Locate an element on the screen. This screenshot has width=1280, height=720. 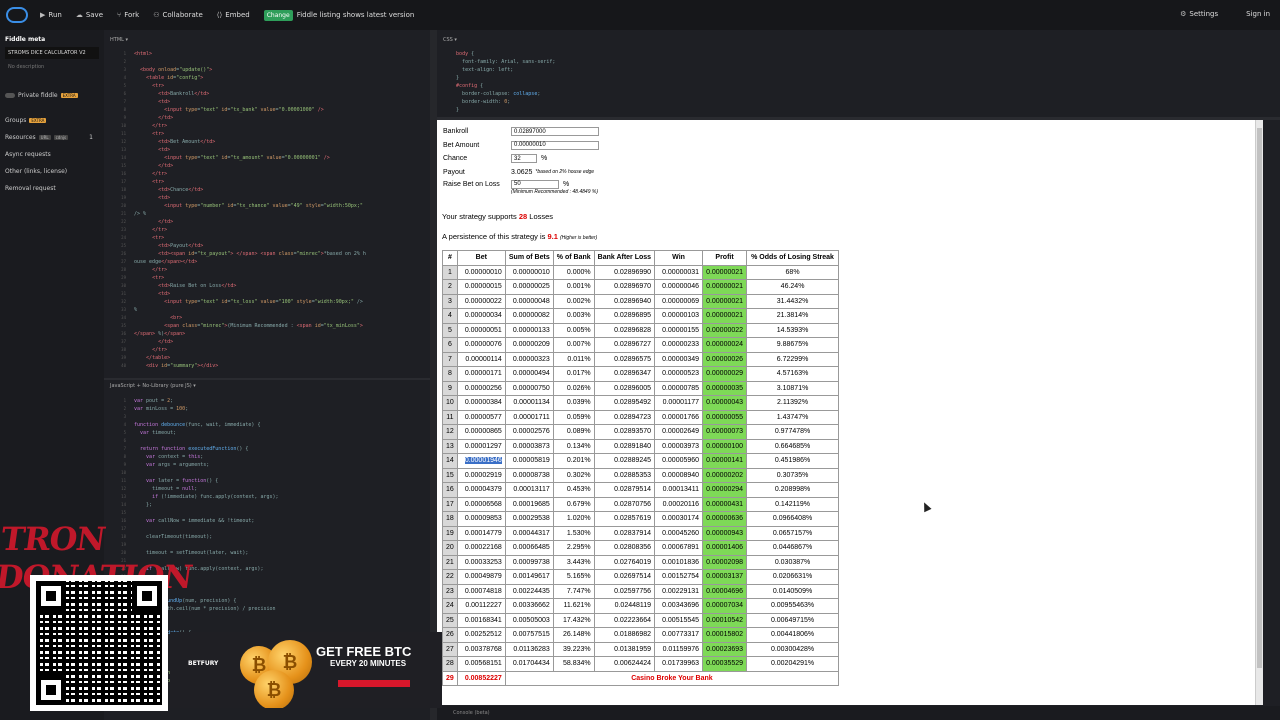
table-cell: 0.00003973 is located at coordinates (679, 446).